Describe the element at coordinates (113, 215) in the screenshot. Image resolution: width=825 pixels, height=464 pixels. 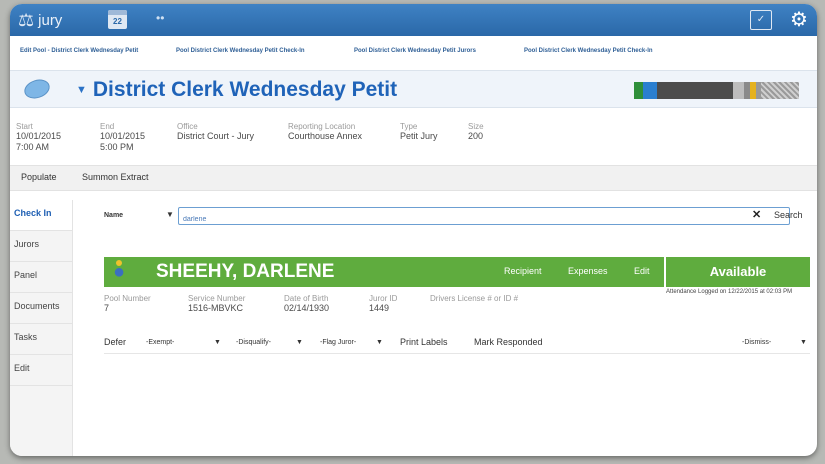
I see `search-field-select: Name` at that location.